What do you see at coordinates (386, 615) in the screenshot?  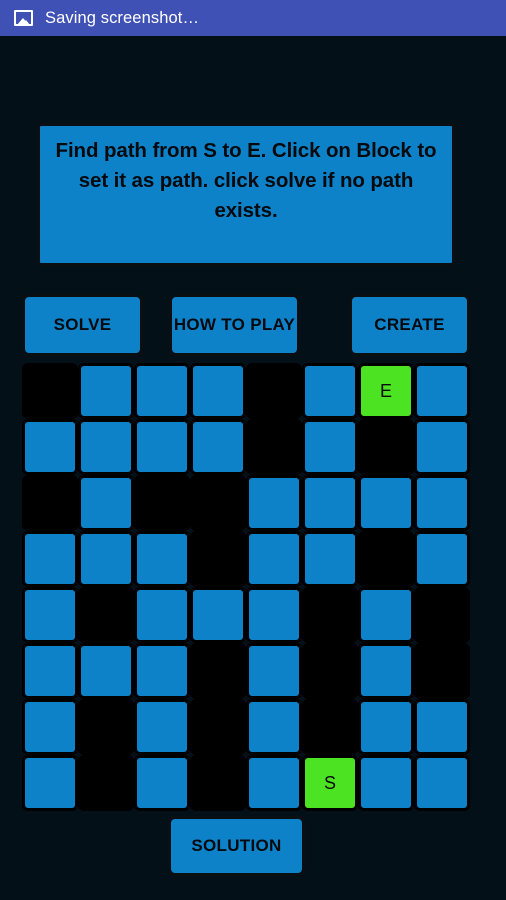 I see `maze-cell-r5-c7` at bounding box center [386, 615].